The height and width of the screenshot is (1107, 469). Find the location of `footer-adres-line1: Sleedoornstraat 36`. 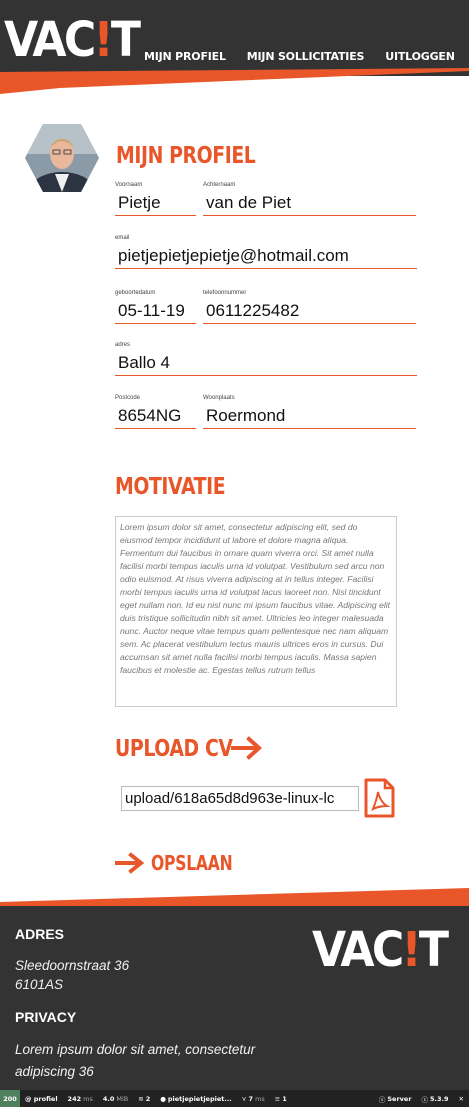

footer-adres-line1: Sleedoornstraat 36 is located at coordinates (72, 965).